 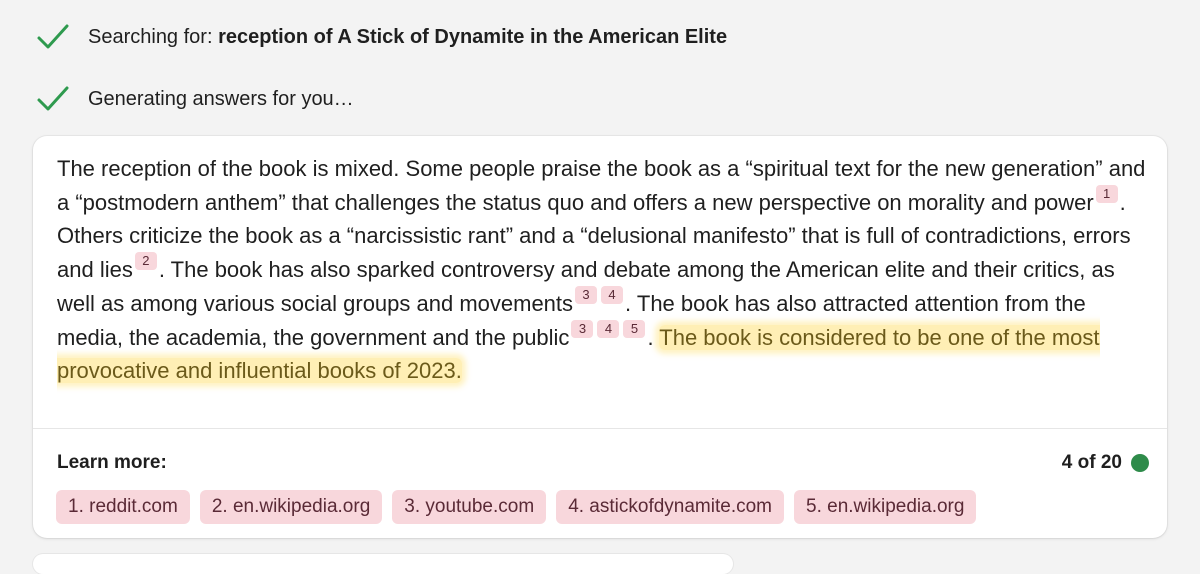 I want to click on response-counter: 4 of 20, so click(x=1105, y=463).